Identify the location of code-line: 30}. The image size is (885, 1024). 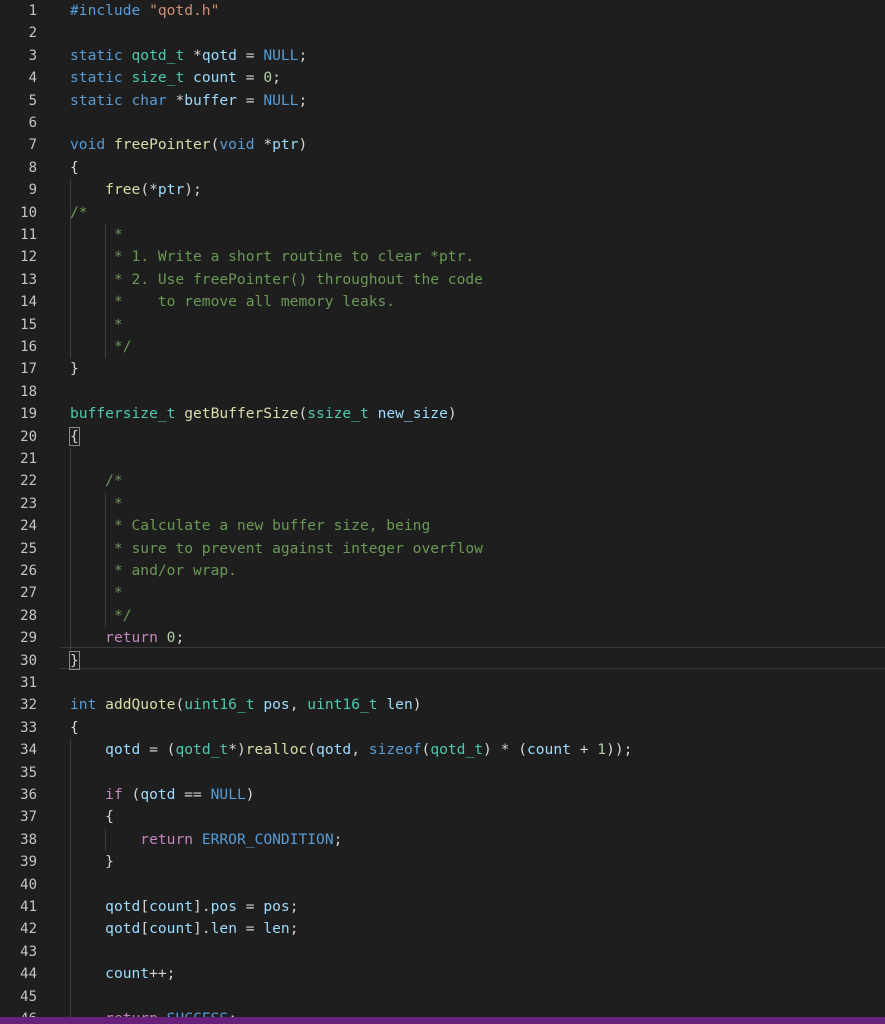
(442, 661).